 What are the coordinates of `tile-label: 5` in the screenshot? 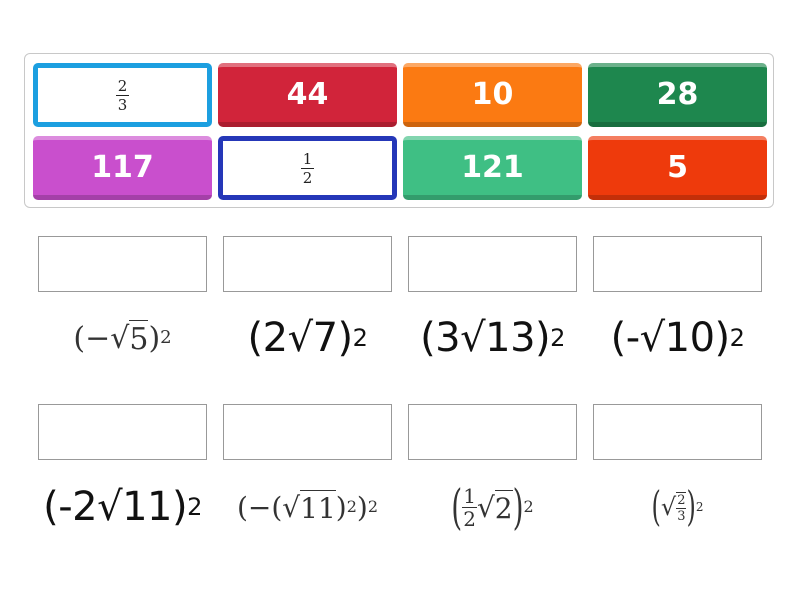 It's located at (677, 167).